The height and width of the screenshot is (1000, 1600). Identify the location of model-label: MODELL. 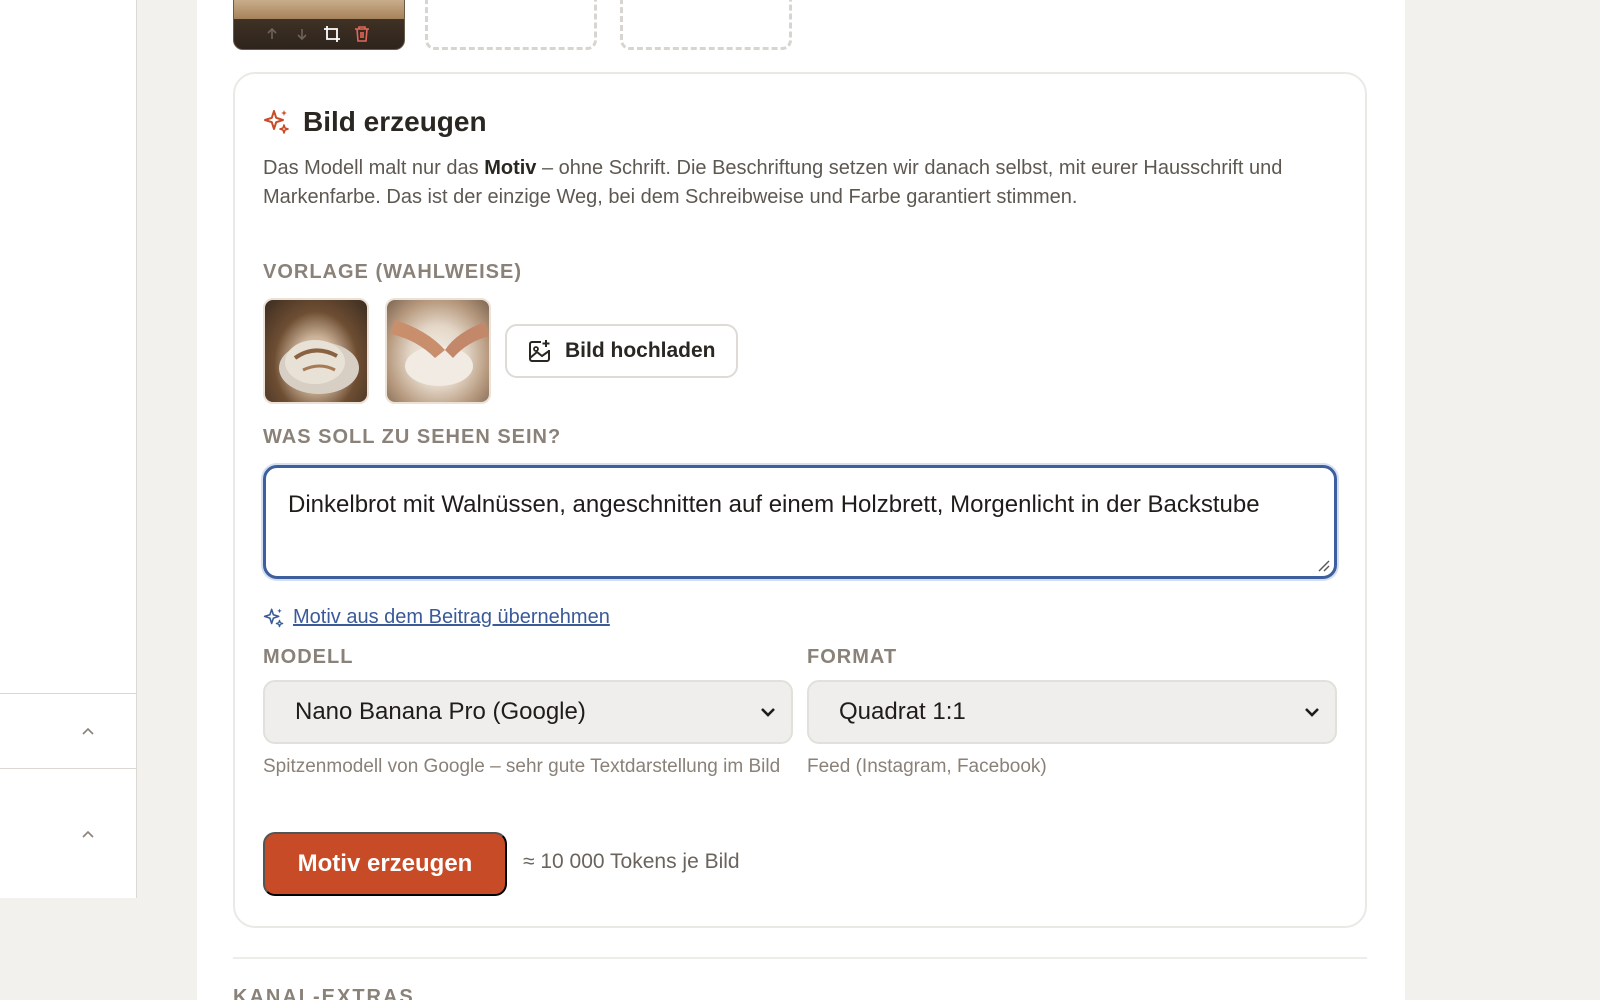
(308, 657).